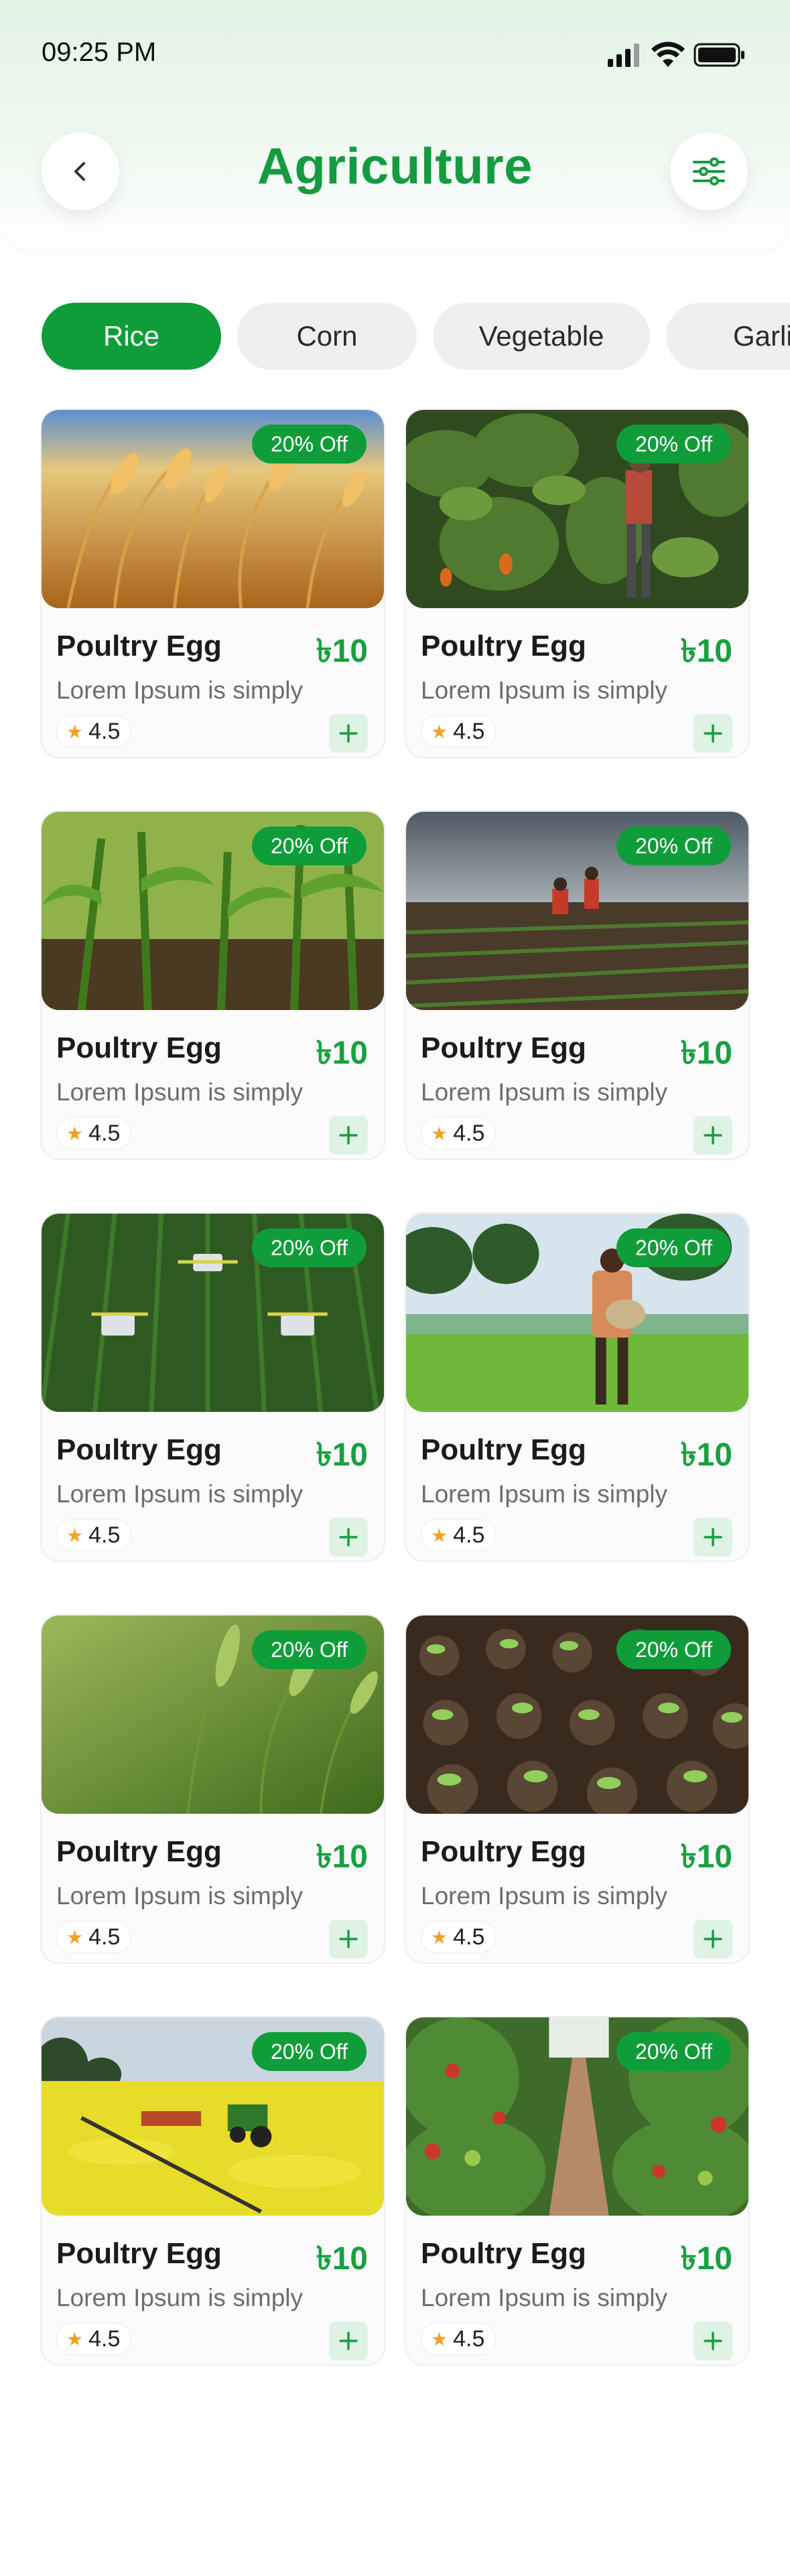 The width and height of the screenshot is (790, 2576). Describe the element at coordinates (709, 171) in the screenshot. I see `filter-button` at that location.